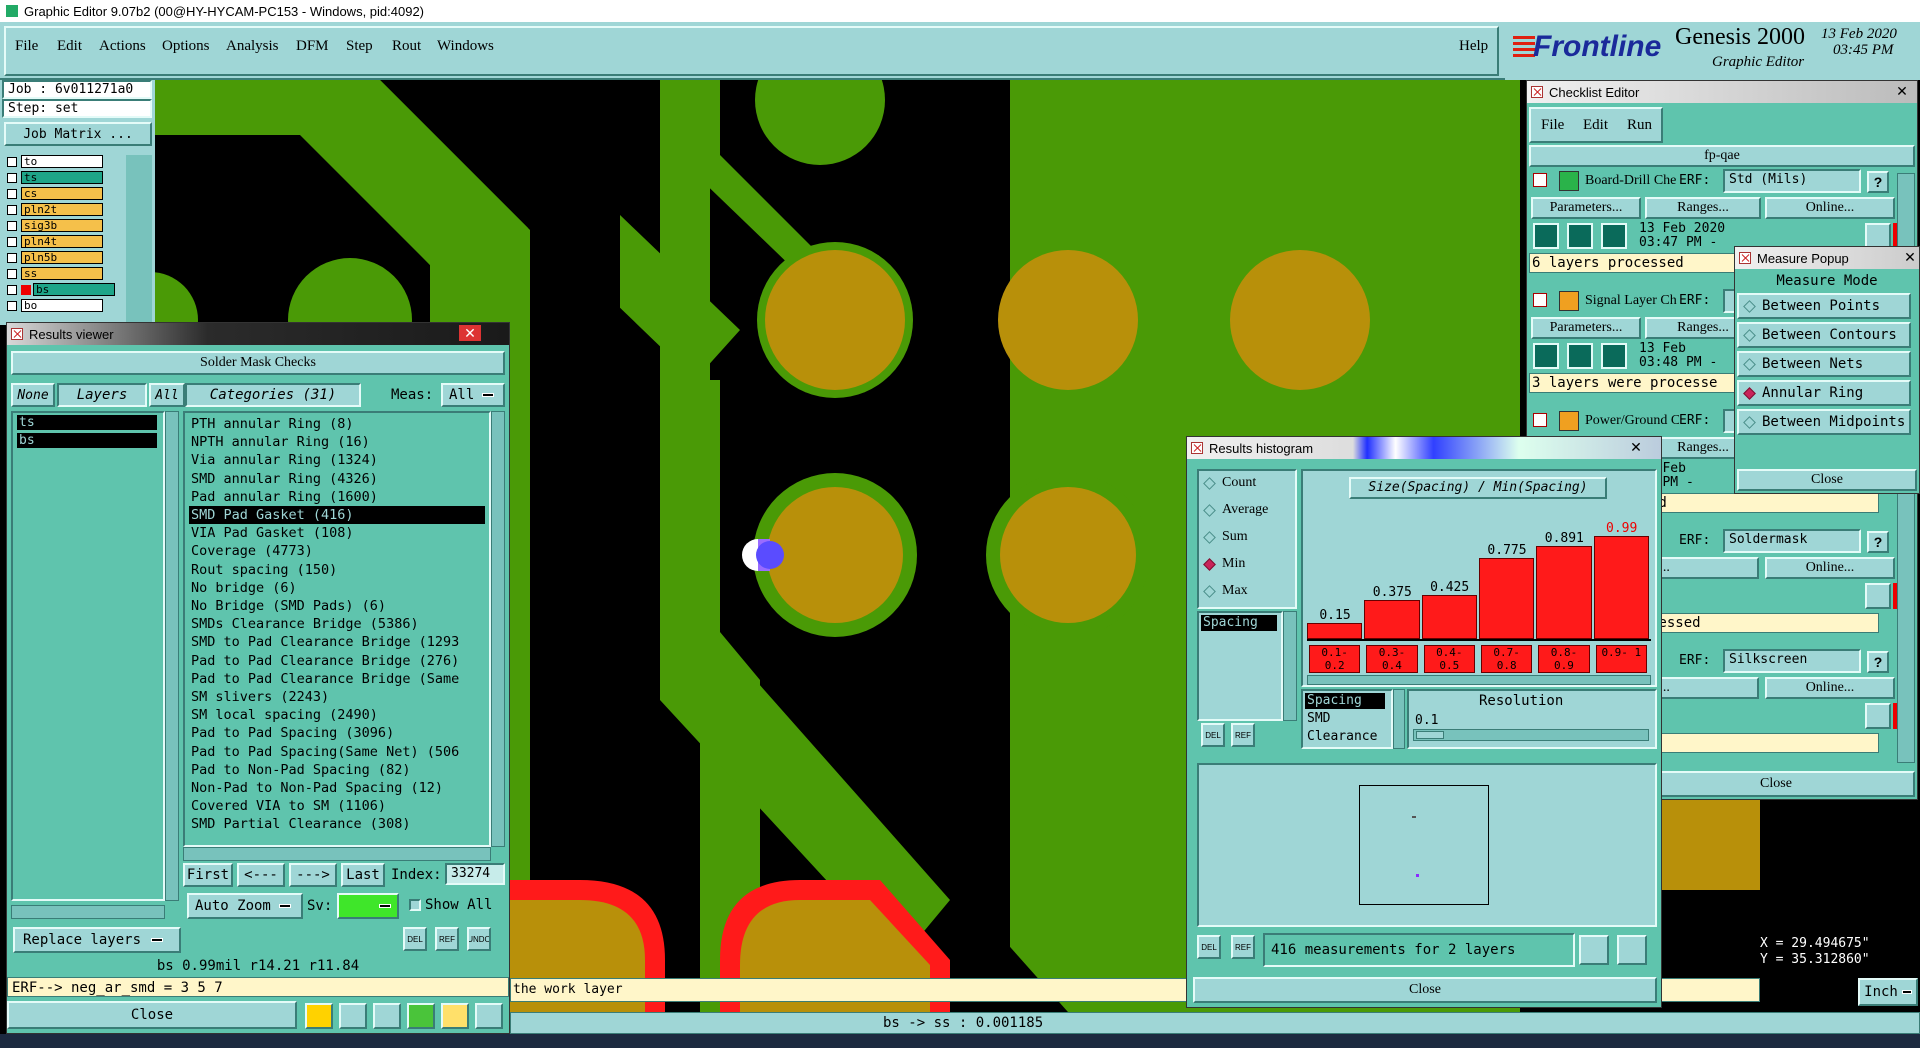  Describe the element at coordinates (316, 788) in the screenshot. I see `category-item: Non-Pad to Non-Pad Spacing (12)` at that location.